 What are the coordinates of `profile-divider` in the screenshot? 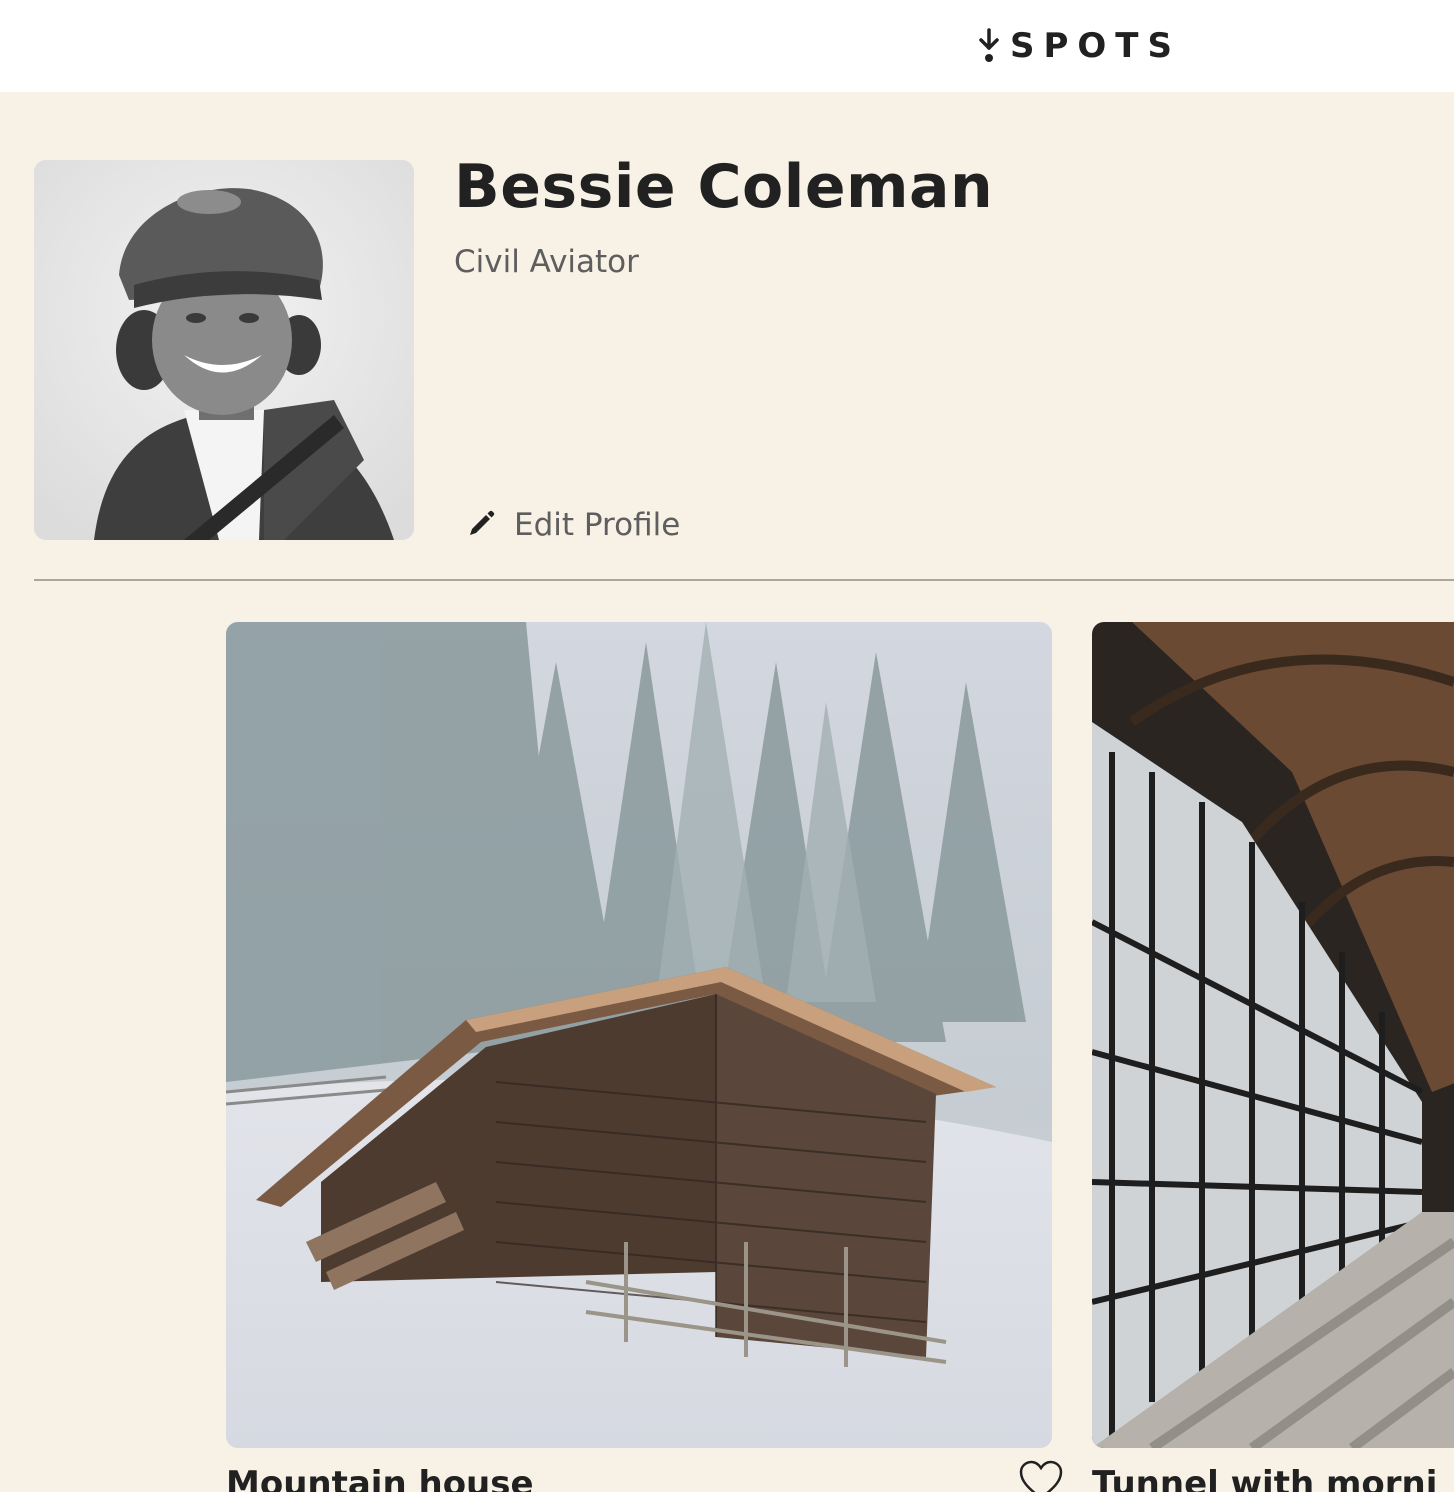 It's located at (744, 580).